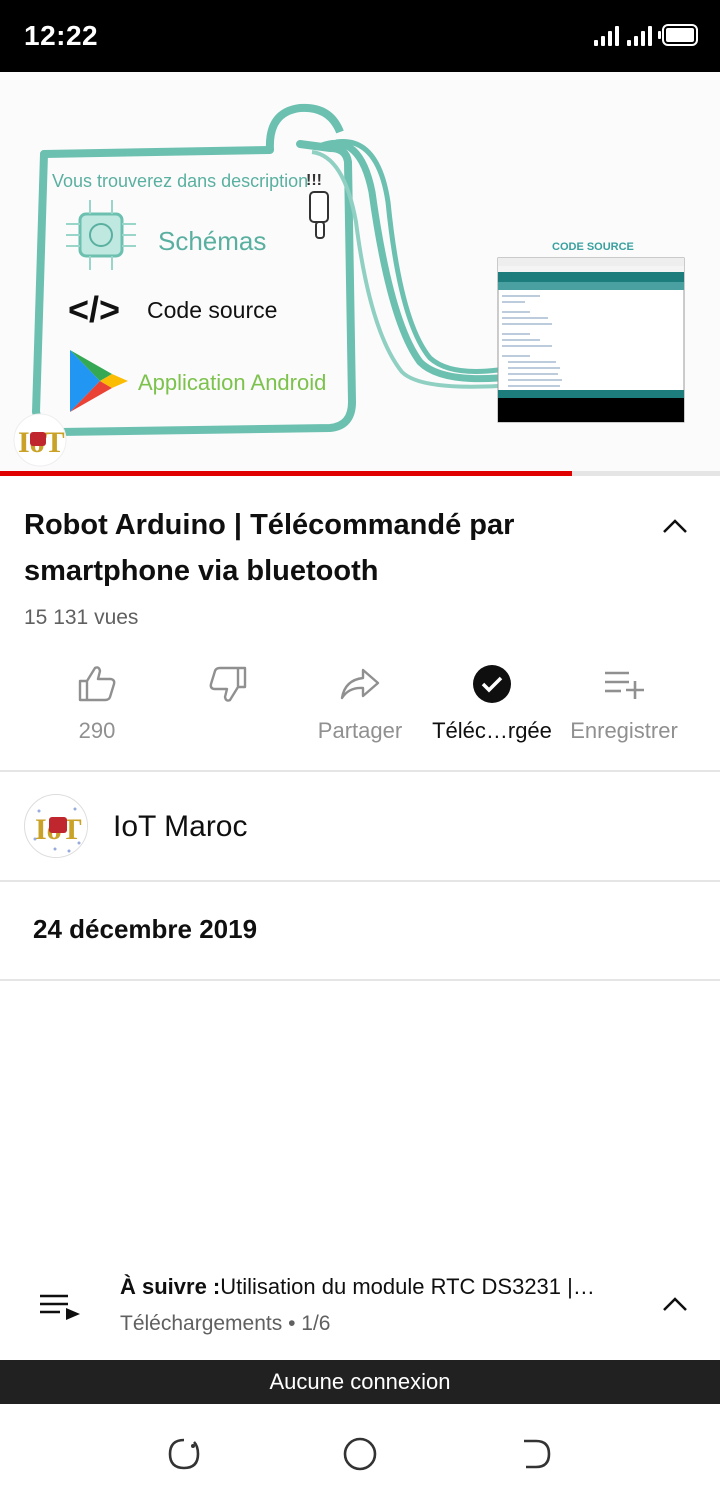 This screenshot has width=720, height=1500. What do you see at coordinates (180, 181) in the screenshot?
I see `thumb-header: Vous trouverez dans description` at bounding box center [180, 181].